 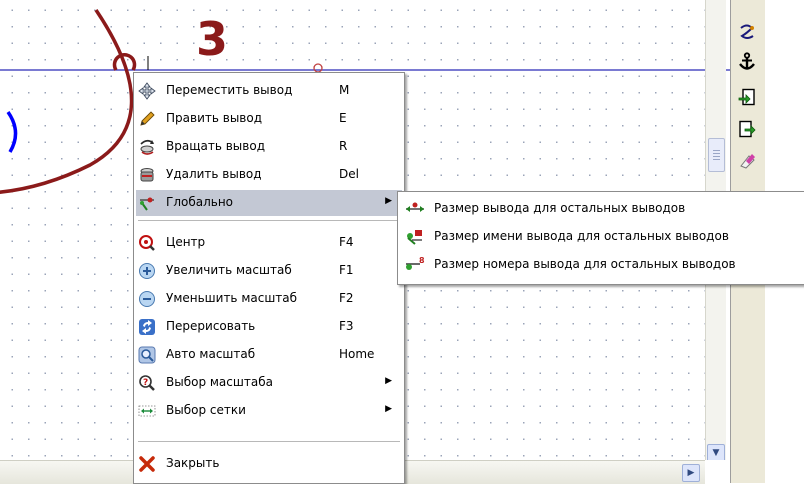 What do you see at coordinates (147, 147) in the screenshot?
I see `rotate-icon` at bounding box center [147, 147].